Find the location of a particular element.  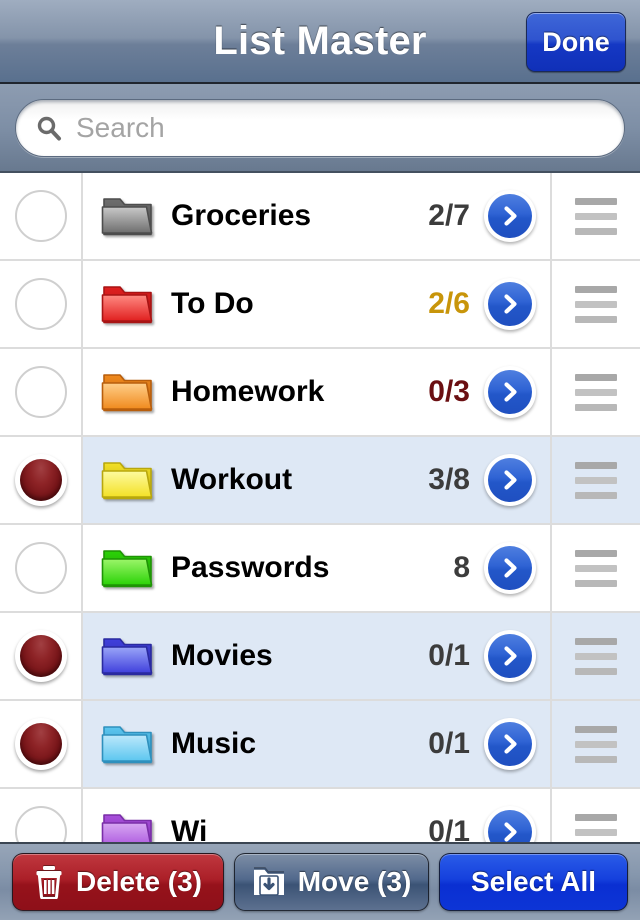

row-title: Wi is located at coordinates (189, 828).